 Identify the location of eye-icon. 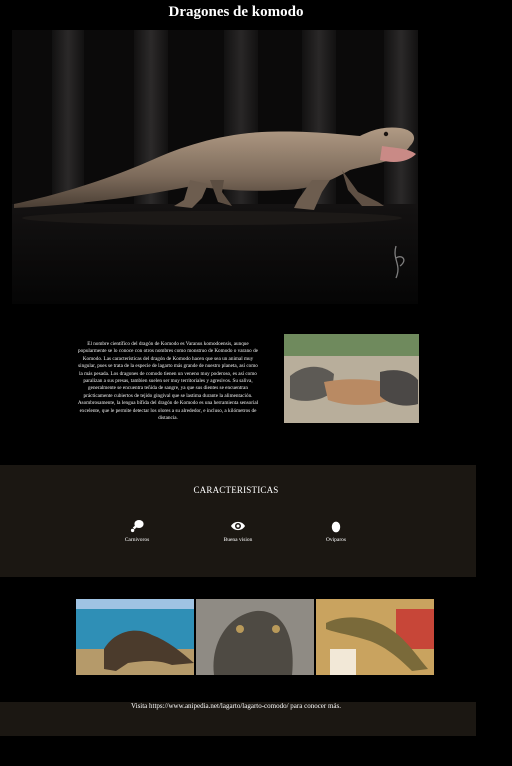
(238, 526).